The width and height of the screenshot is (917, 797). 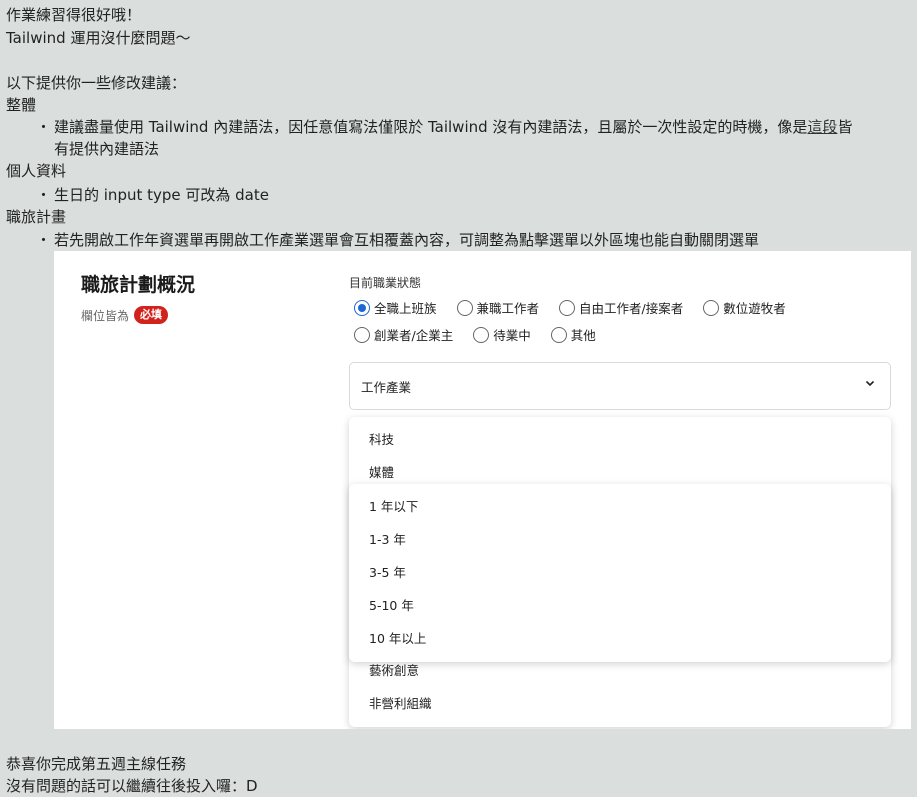 What do you see at coordinates (36, 217) in the screenshot?
I see `section-heading-career: 職旅計畫` at bounding box center [36, 217].